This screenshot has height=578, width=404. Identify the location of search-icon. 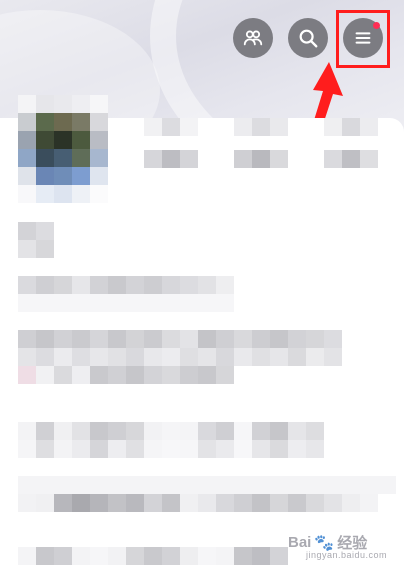
(308, 38).